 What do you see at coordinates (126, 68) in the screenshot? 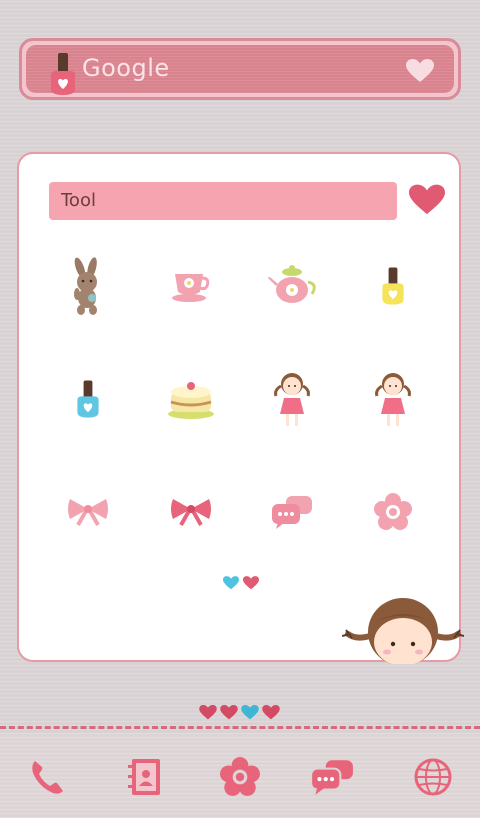
I see `search-label: Google` at bounding box center [126, 68].